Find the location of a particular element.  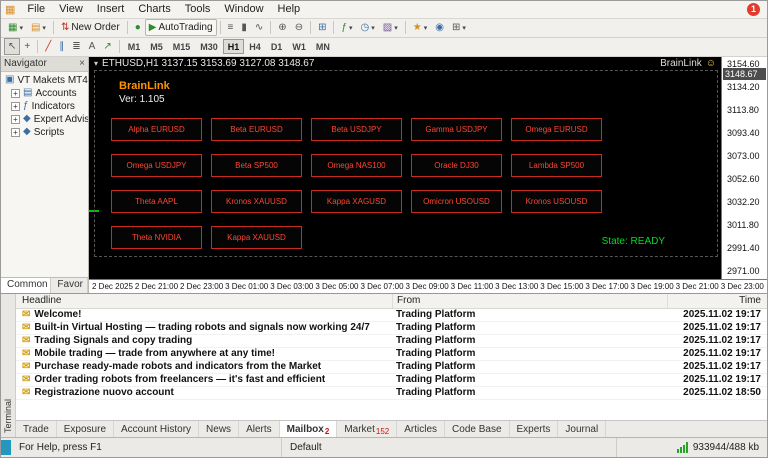

ea-strategy-button: Beta EURUSD is located at coordinates (256, 129).